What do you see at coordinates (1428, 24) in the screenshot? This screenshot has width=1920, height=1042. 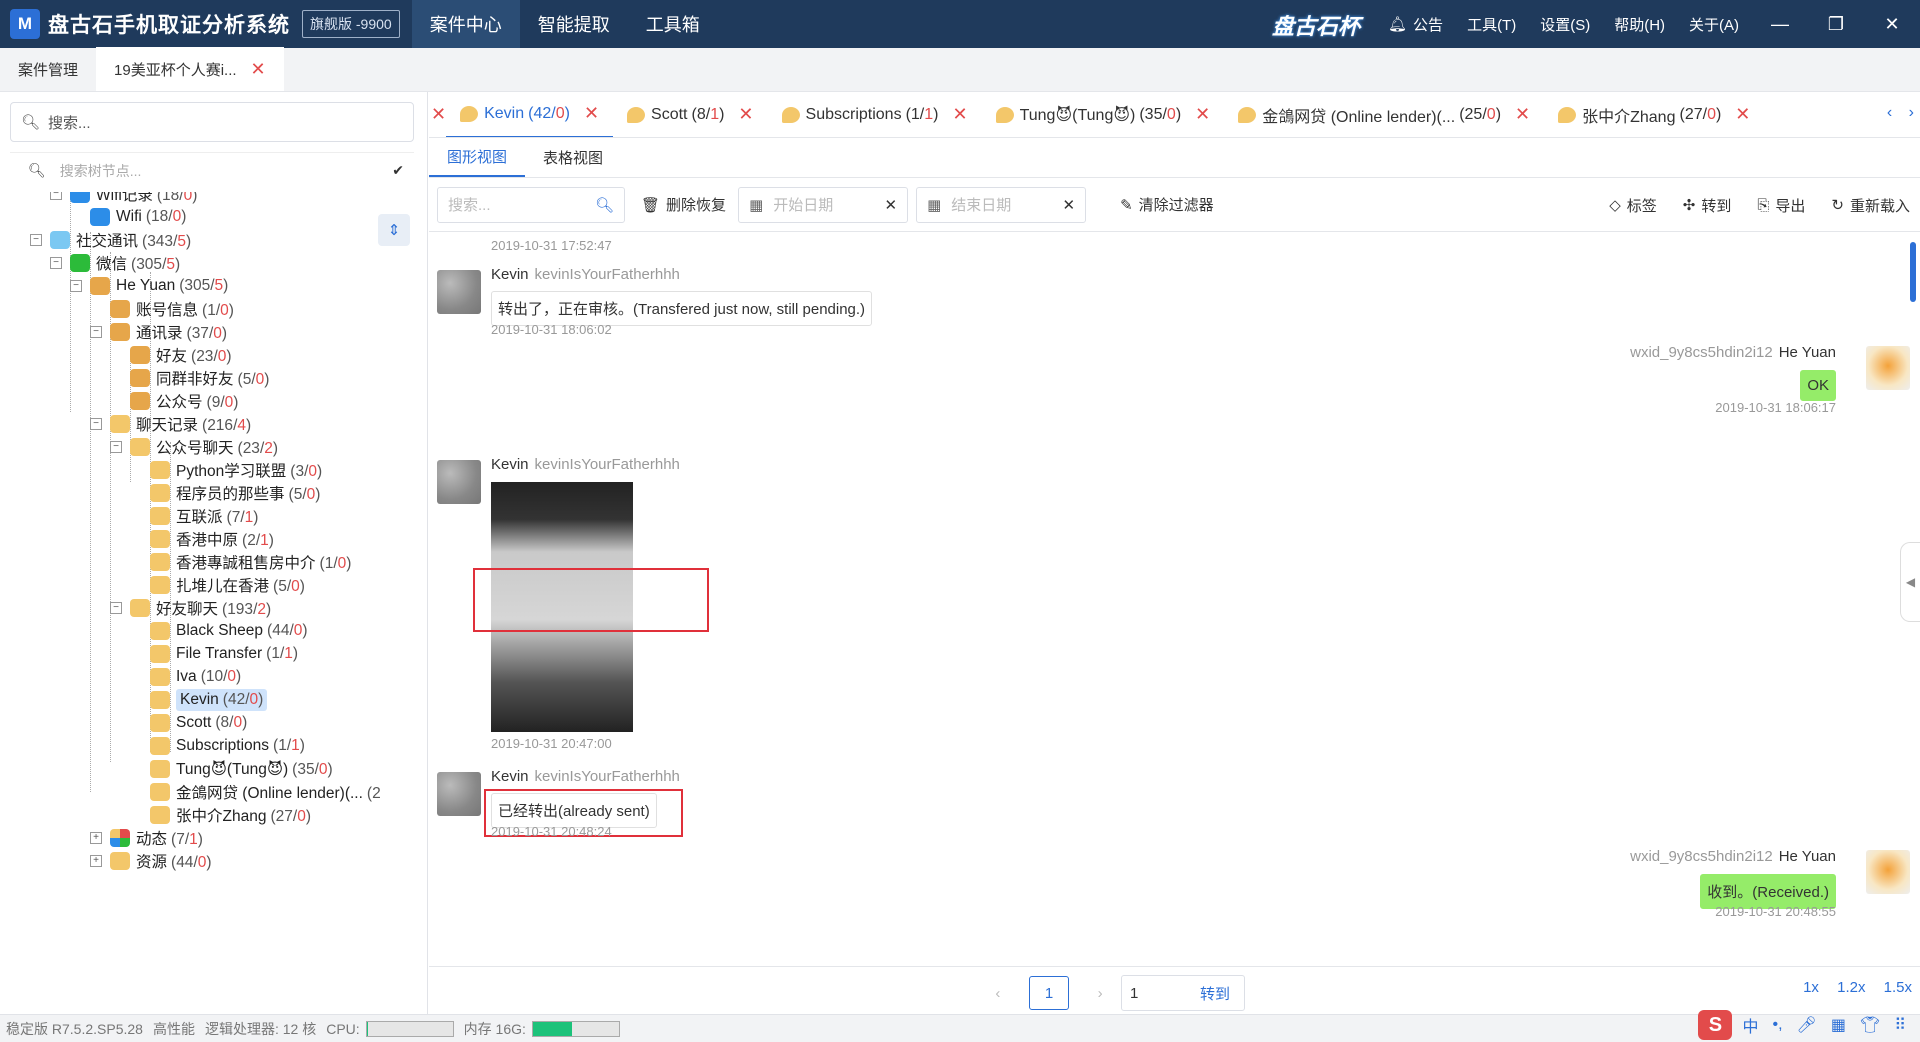 I see `menu-notice: 公告` at bounding box center [1428, 24].